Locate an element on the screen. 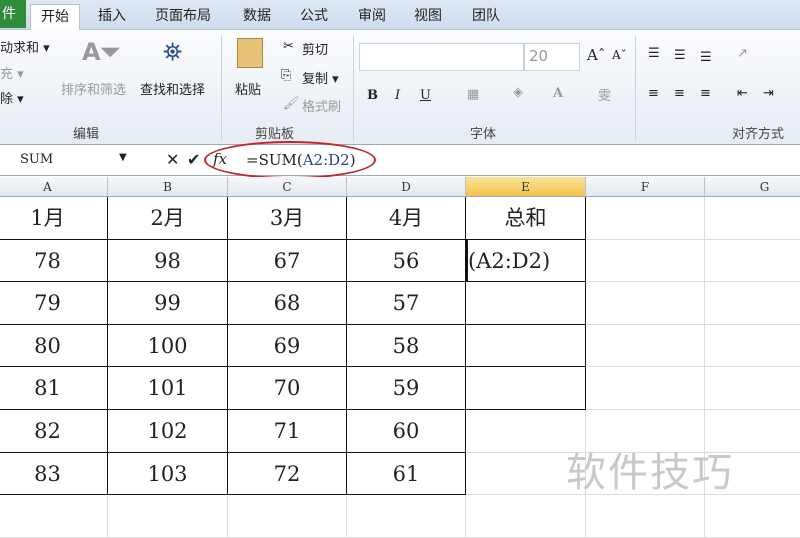 Image resolution: width=800 pixels, height=538 pixels. cell-g3 is located at coordinates (752, 303).